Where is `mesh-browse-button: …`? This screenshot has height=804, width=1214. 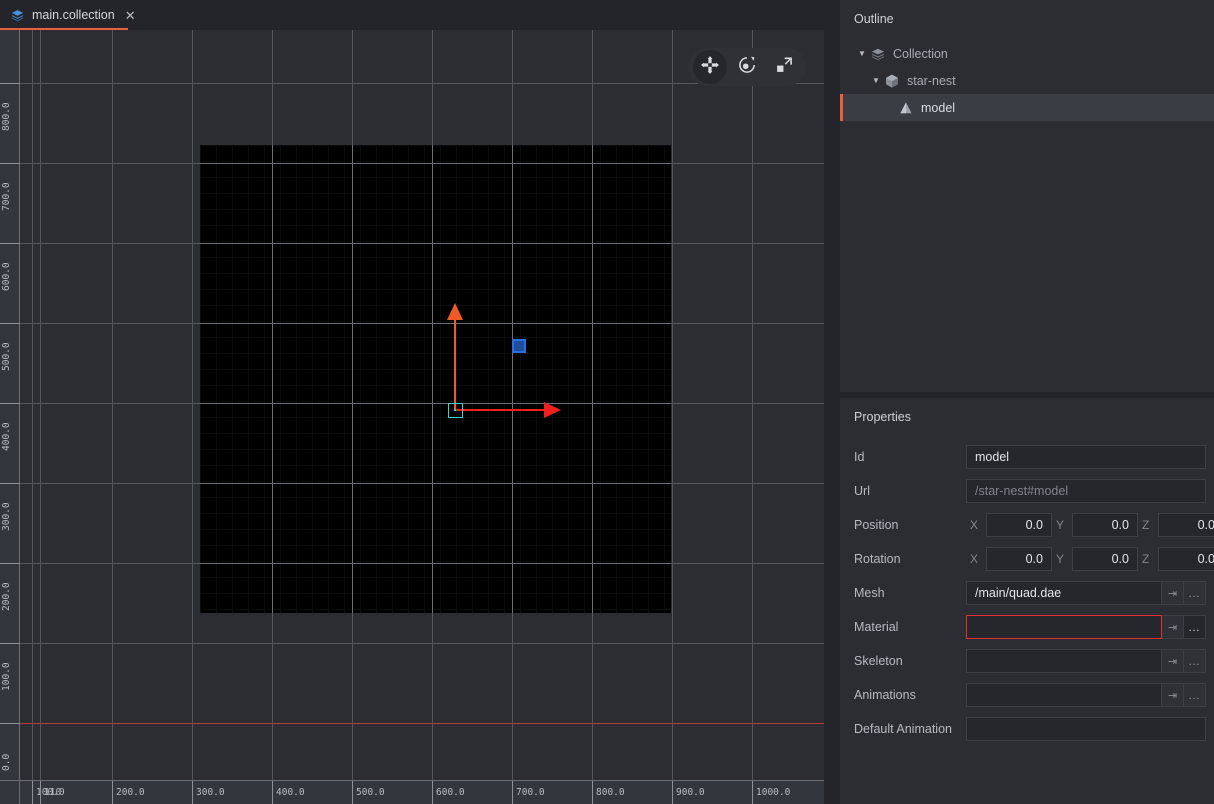
mesh-browse-button: … is located at coordinates (1195, 593).